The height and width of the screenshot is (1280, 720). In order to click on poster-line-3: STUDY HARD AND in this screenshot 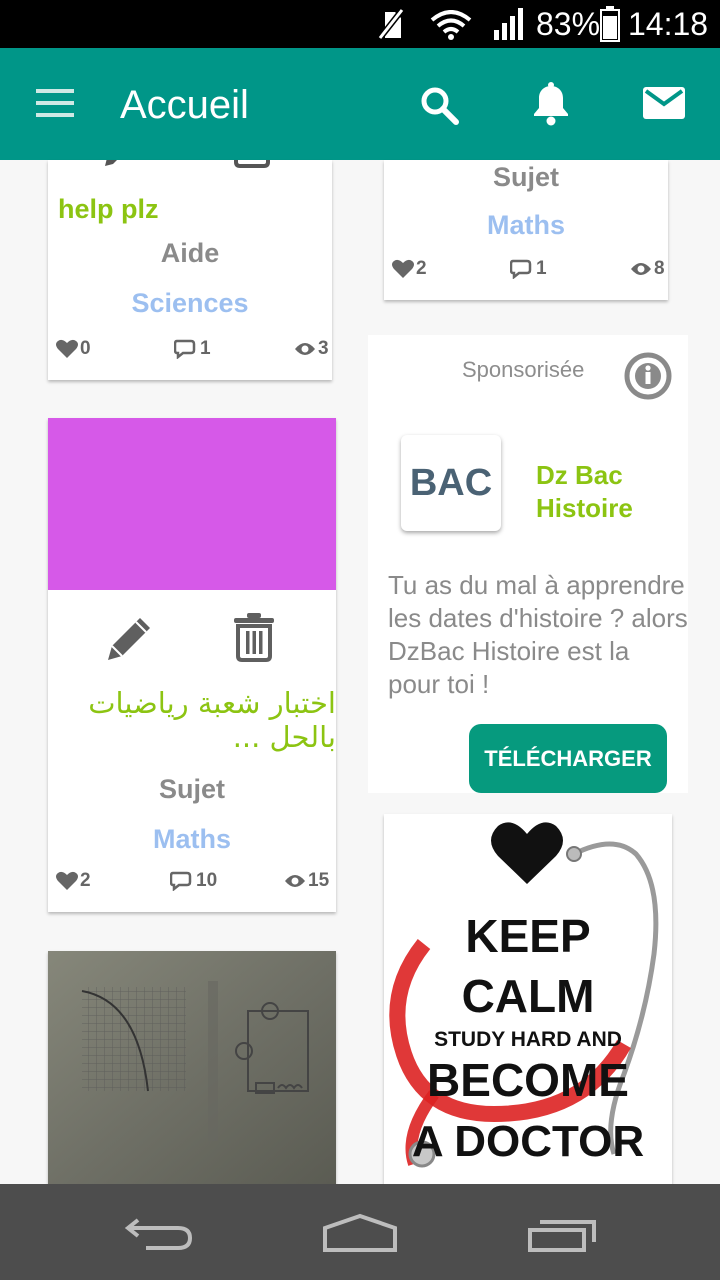, I will do `click(528, 1039)`.